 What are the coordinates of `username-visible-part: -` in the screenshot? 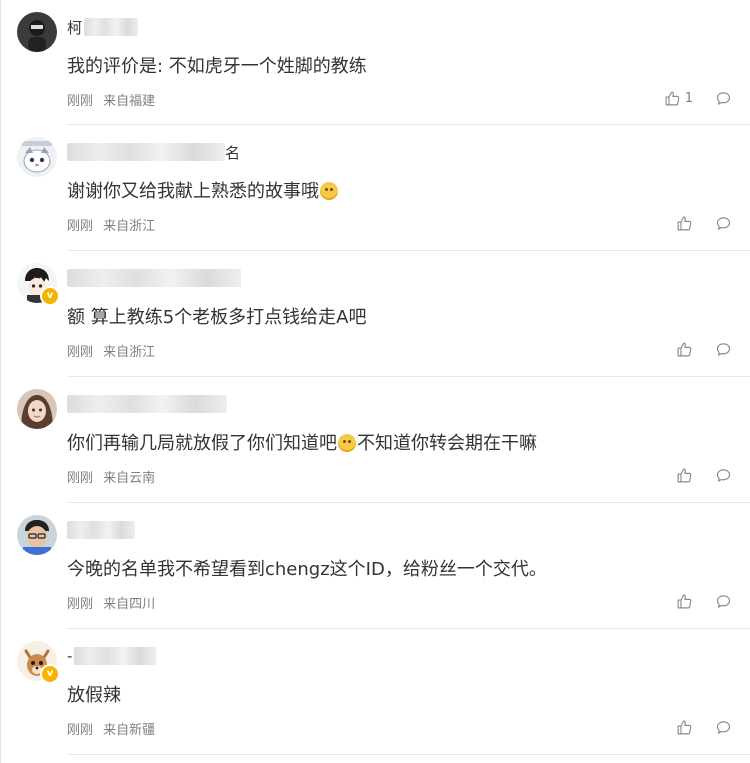 It's located at (70, 656).